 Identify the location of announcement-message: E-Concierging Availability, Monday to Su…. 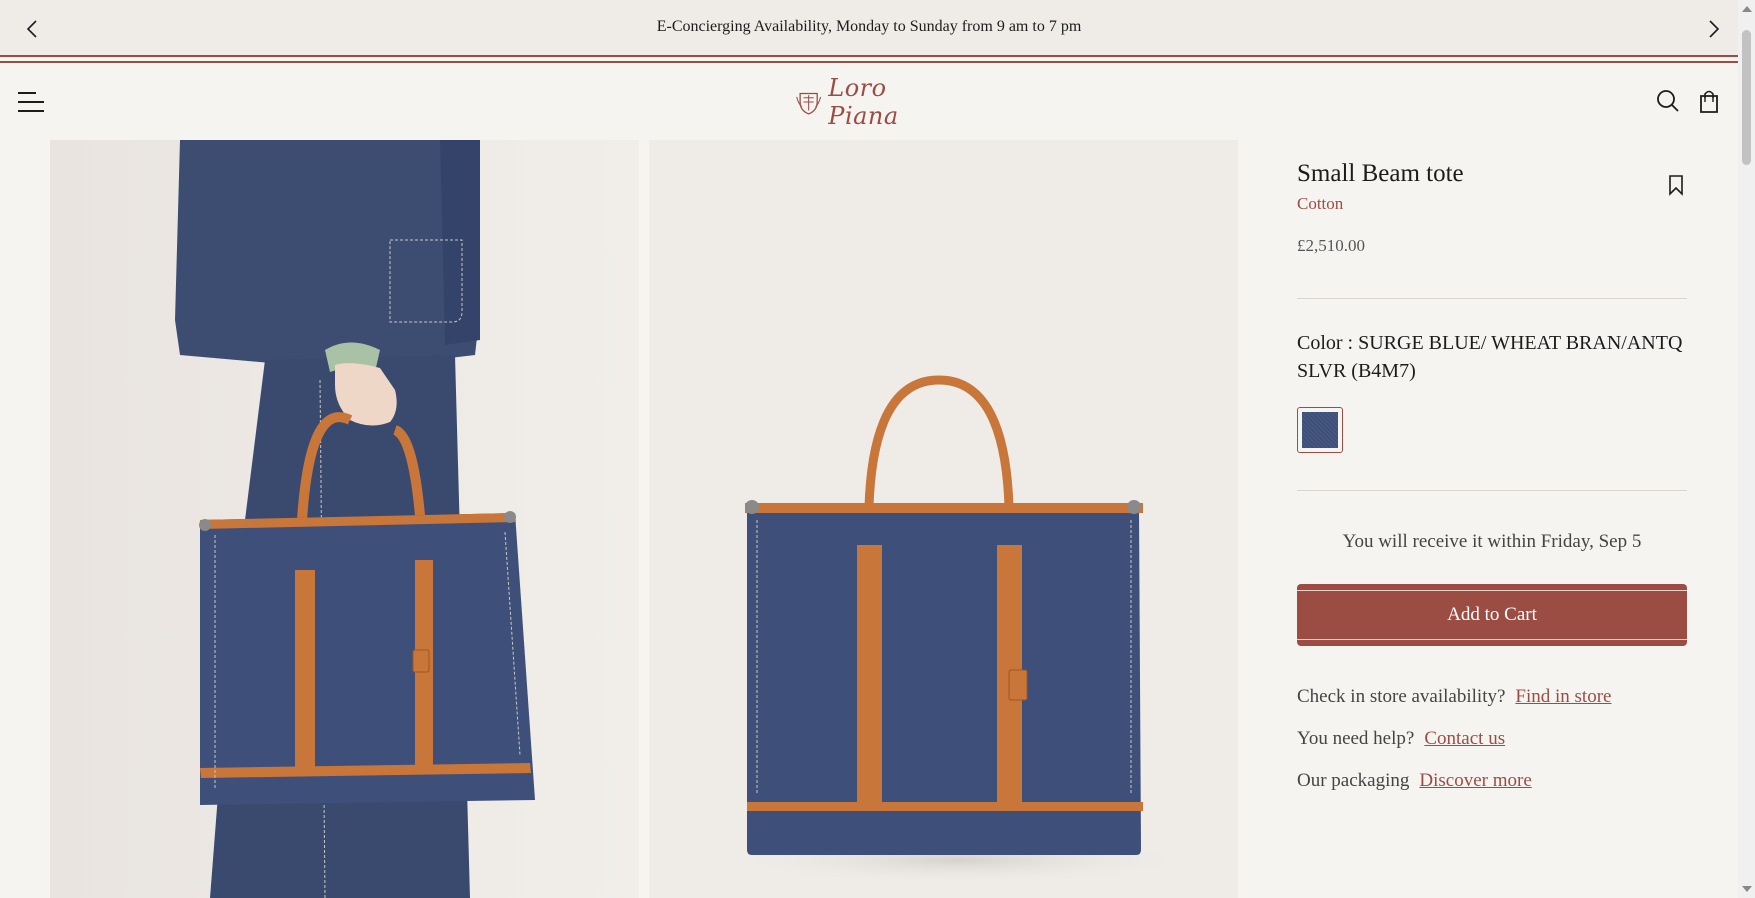
(869, 26).